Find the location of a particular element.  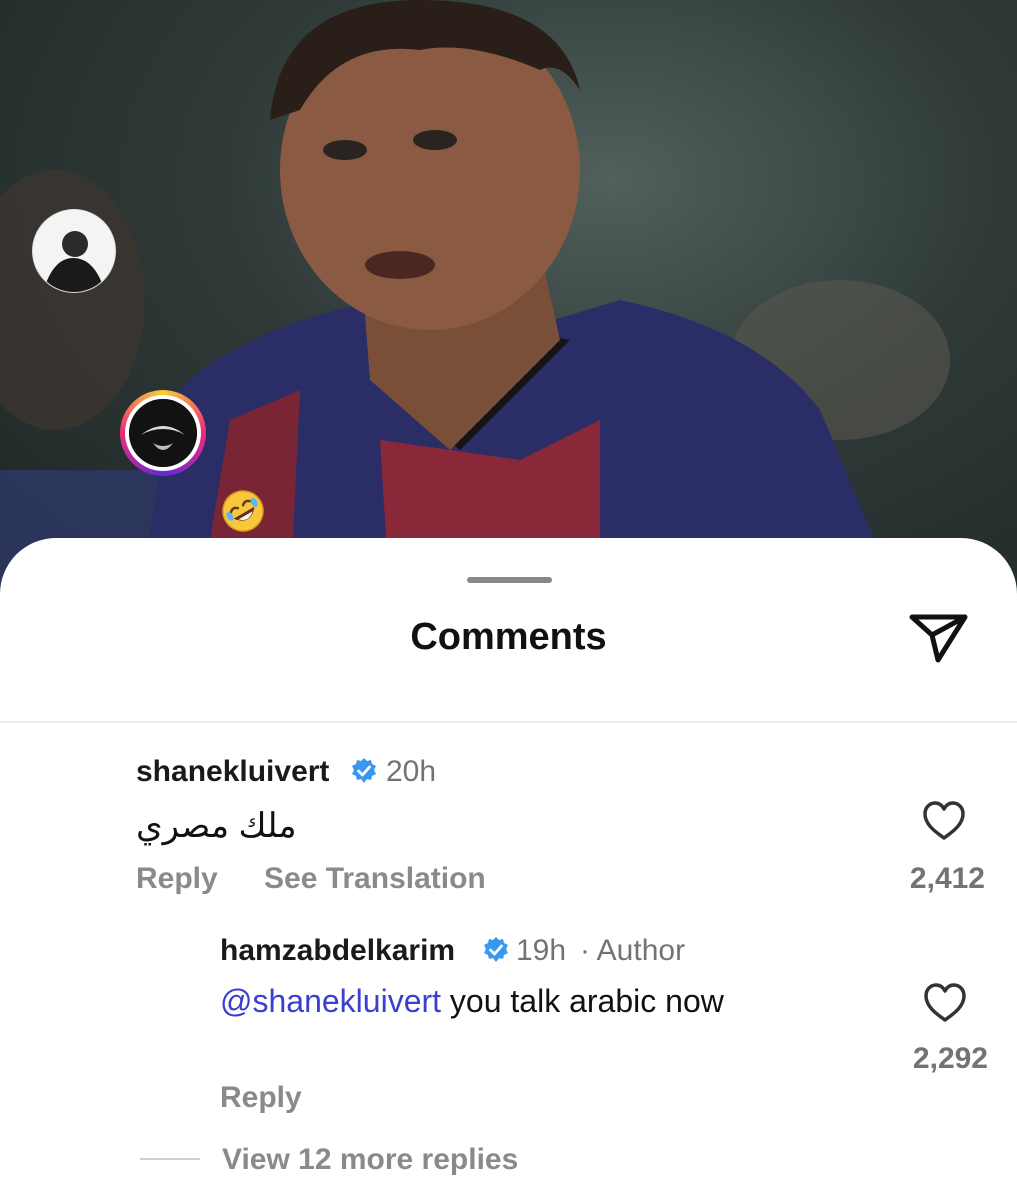

rolling-laughing-emoji is located at coordinates (243, 511).